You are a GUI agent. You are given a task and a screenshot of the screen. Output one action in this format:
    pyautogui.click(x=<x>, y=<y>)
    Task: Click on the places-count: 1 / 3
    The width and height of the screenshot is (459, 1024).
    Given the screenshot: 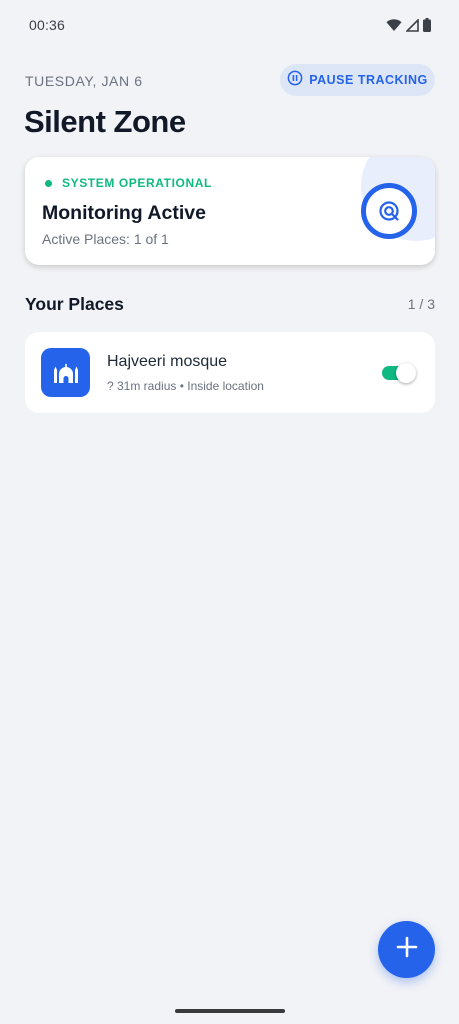 What is the action you would take?
    pyautogui.click(x=421, y=304)
    